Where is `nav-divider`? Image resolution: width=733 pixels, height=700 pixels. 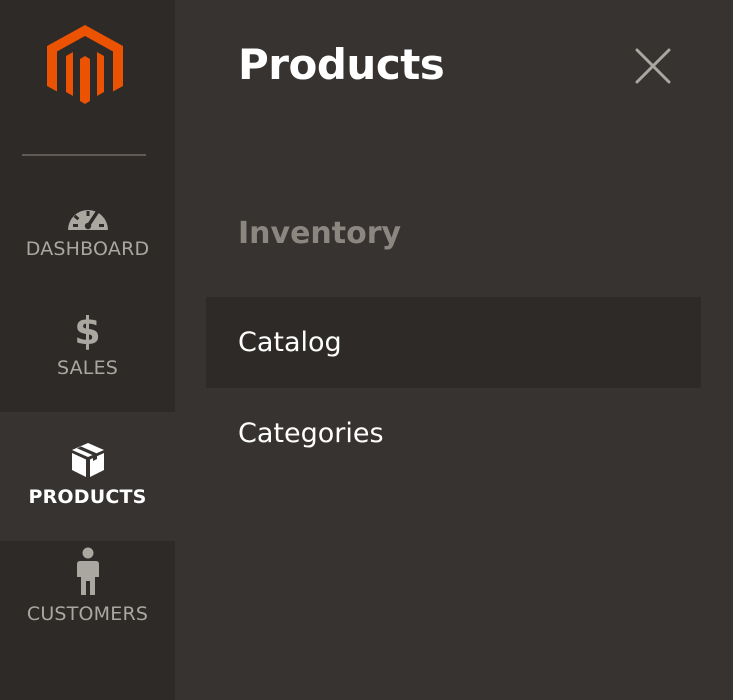 nav-divider is located at coordinates (84, 155).